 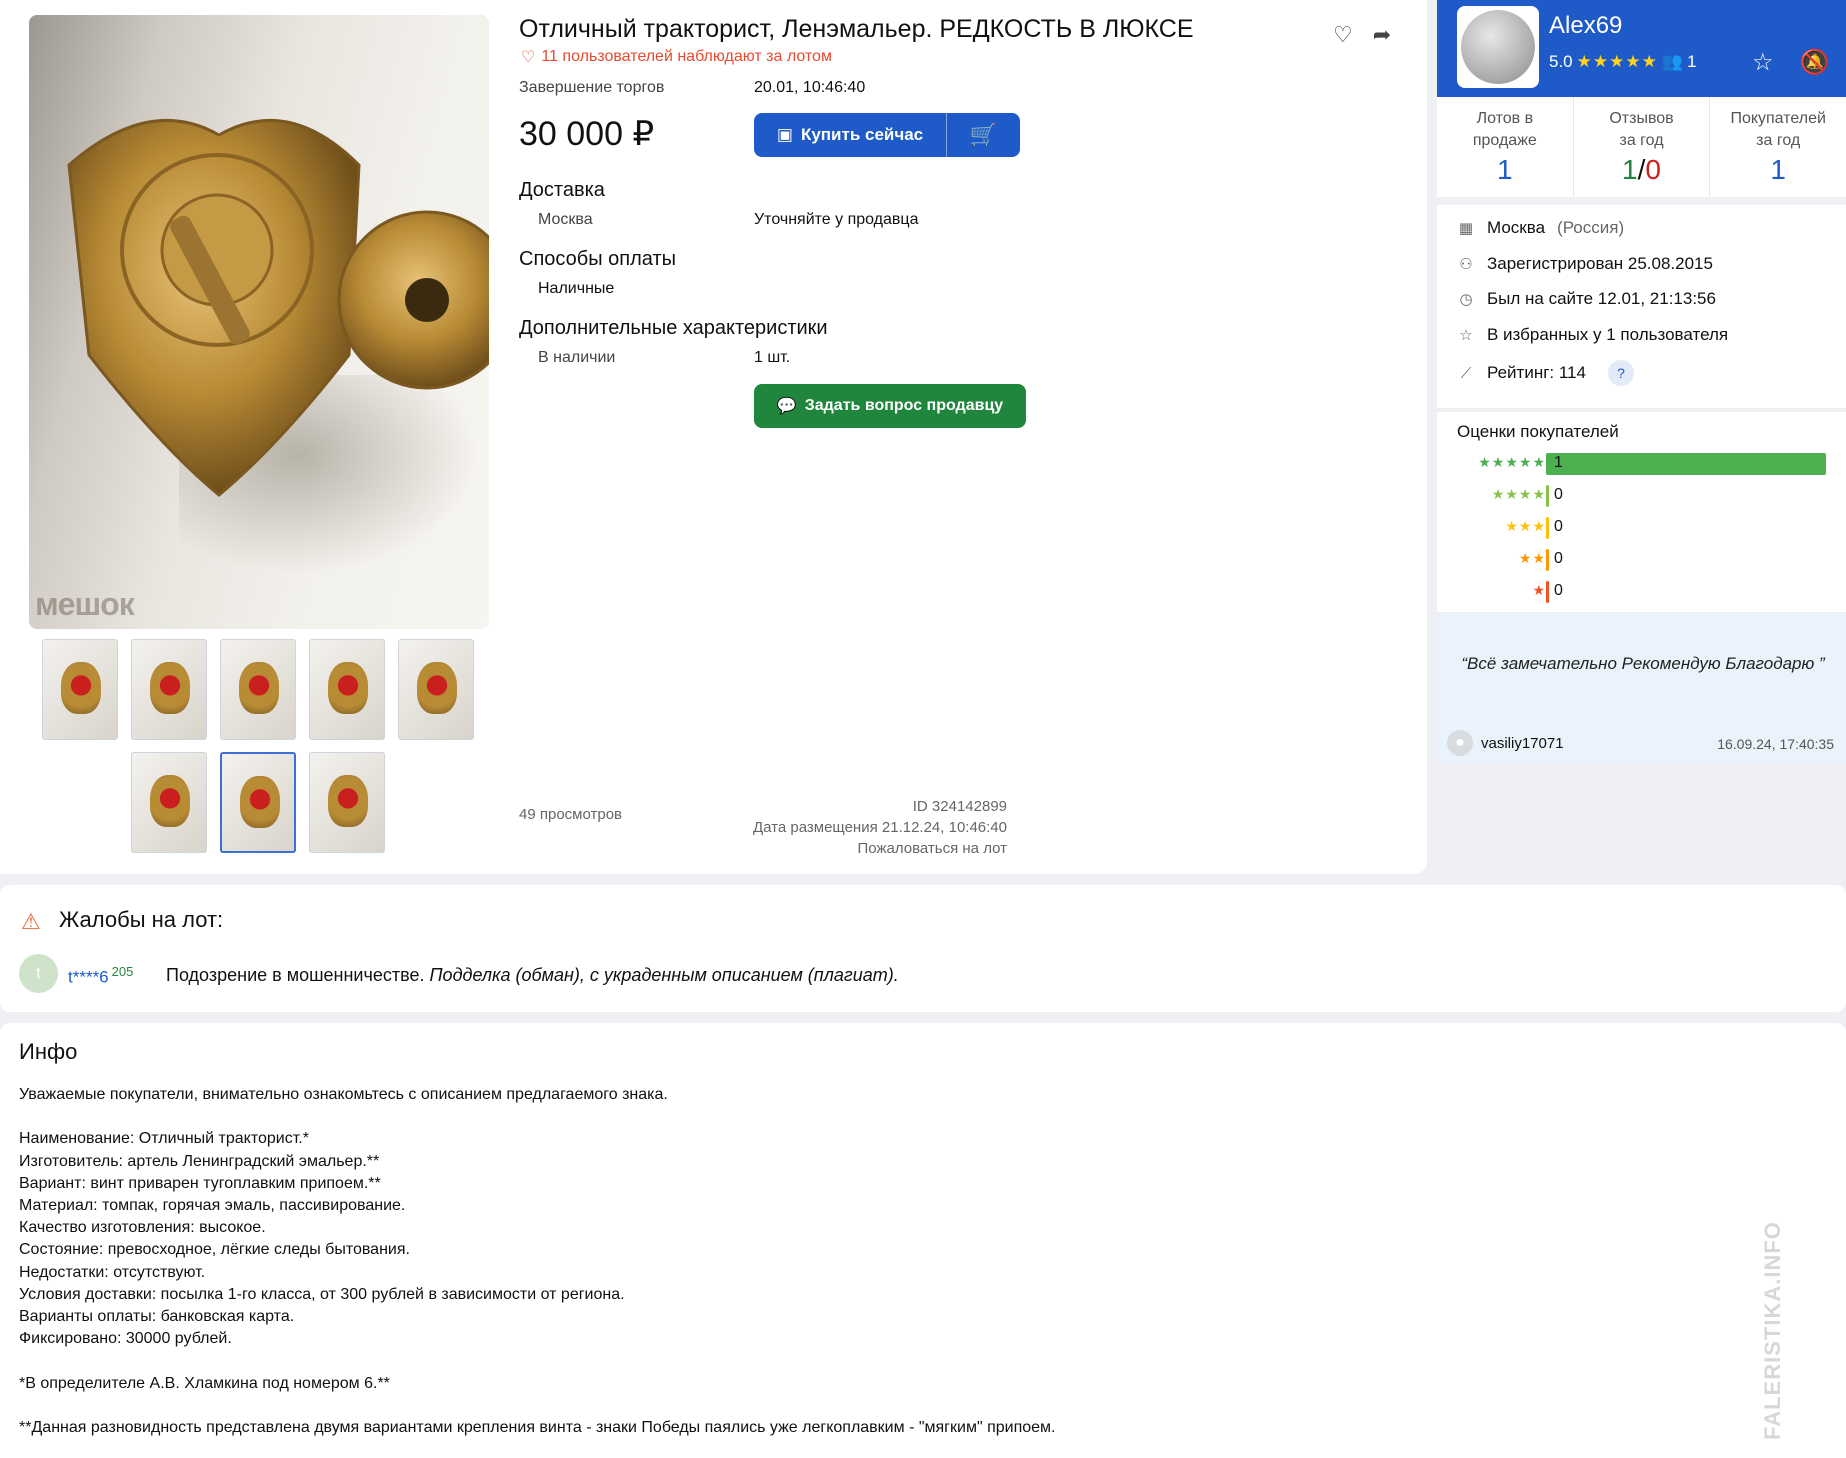 I want to click on favorite-heart-icon: ♡, so click(x=1343, y=35).